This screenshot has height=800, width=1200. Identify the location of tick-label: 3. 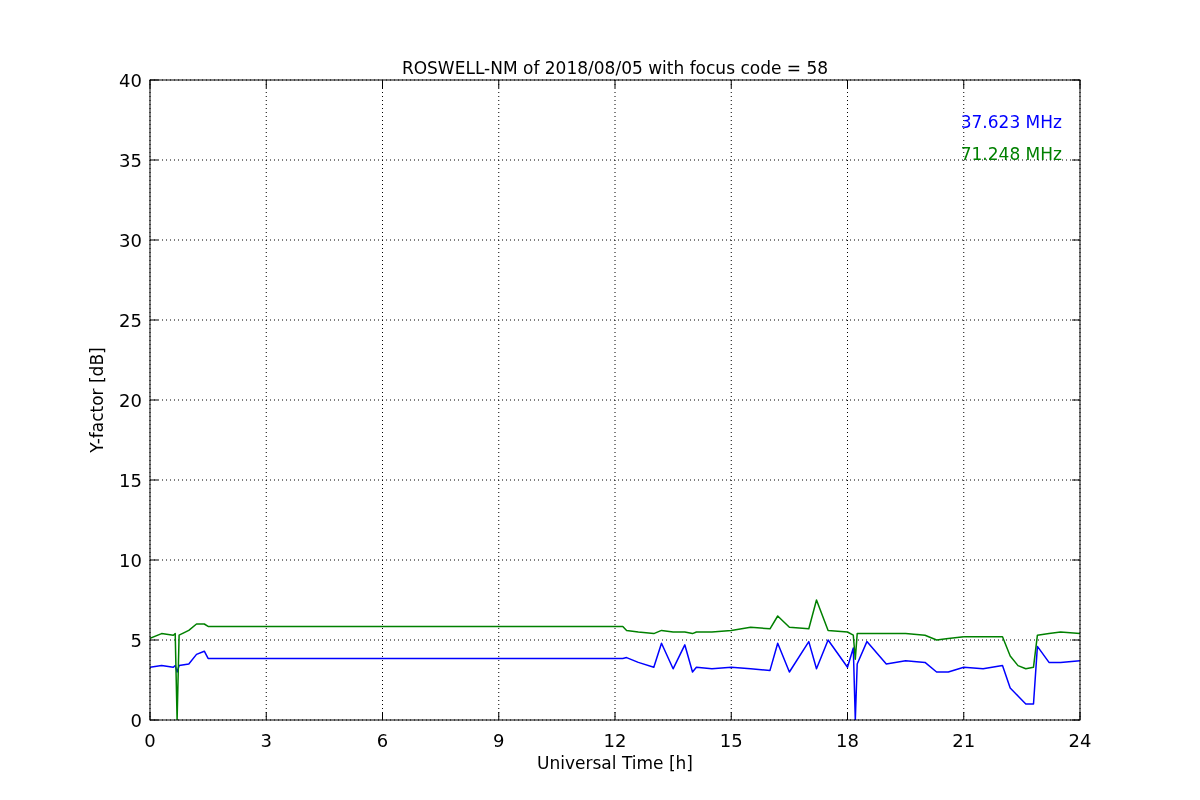
(266, 740).